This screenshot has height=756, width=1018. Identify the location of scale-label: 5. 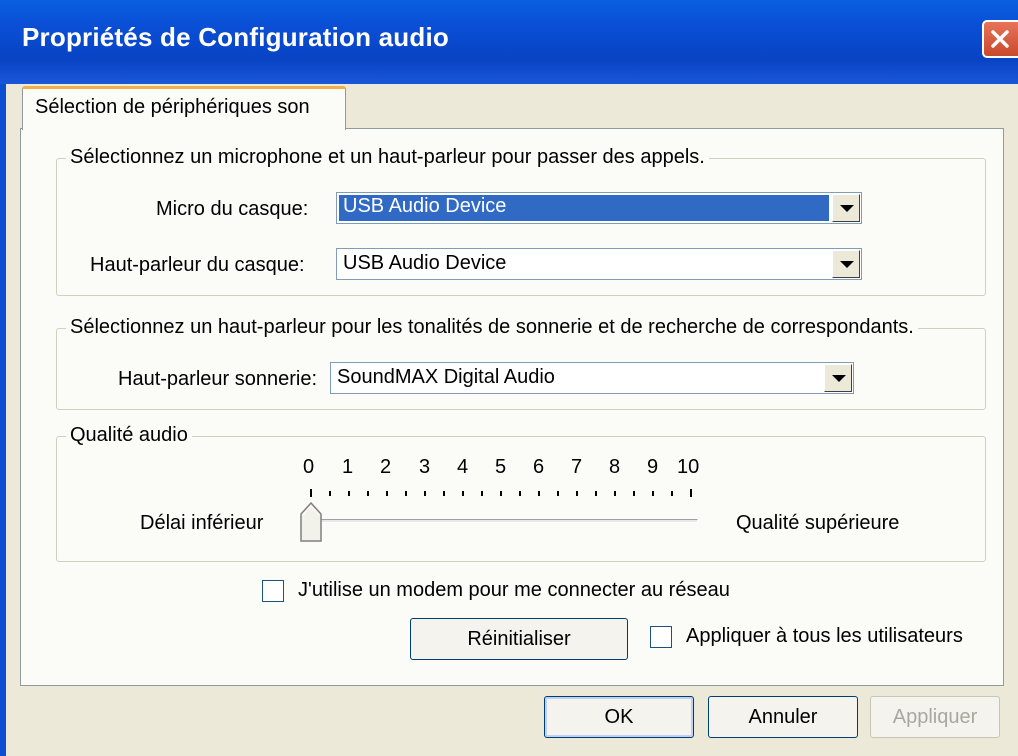
(501, 467).